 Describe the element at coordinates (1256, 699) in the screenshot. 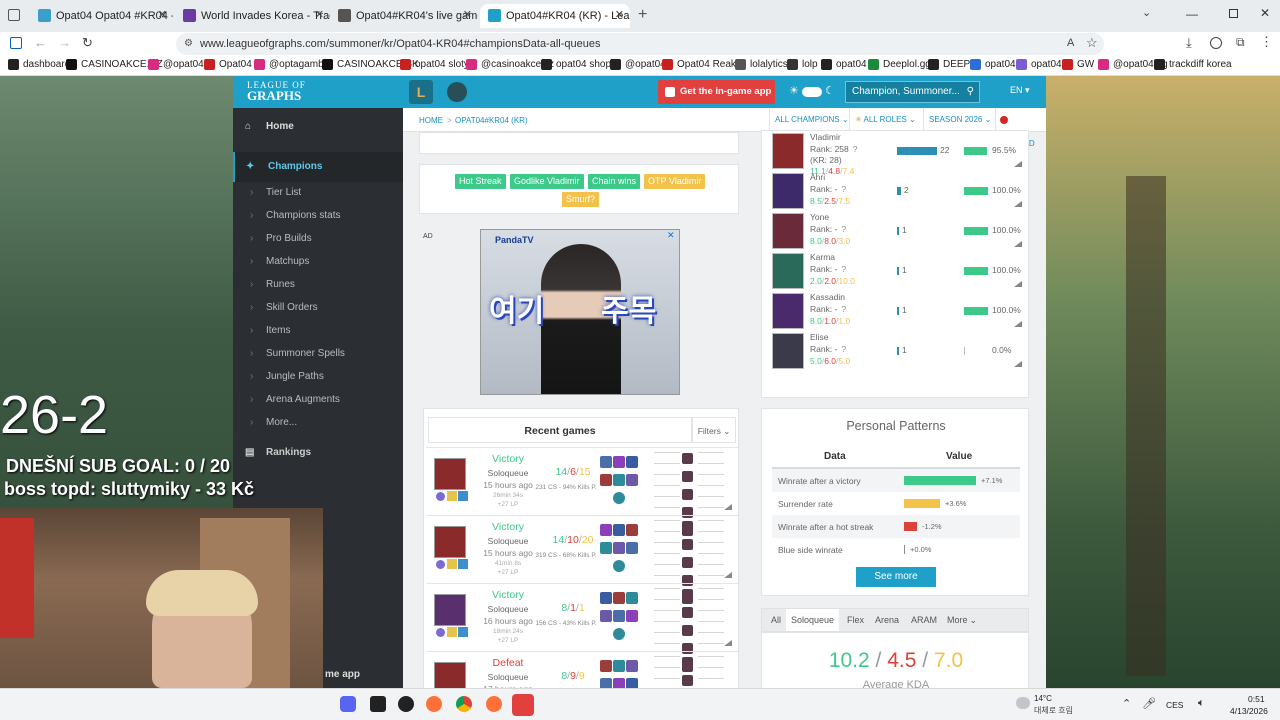

I see `clock-time: 0:51` at that location.